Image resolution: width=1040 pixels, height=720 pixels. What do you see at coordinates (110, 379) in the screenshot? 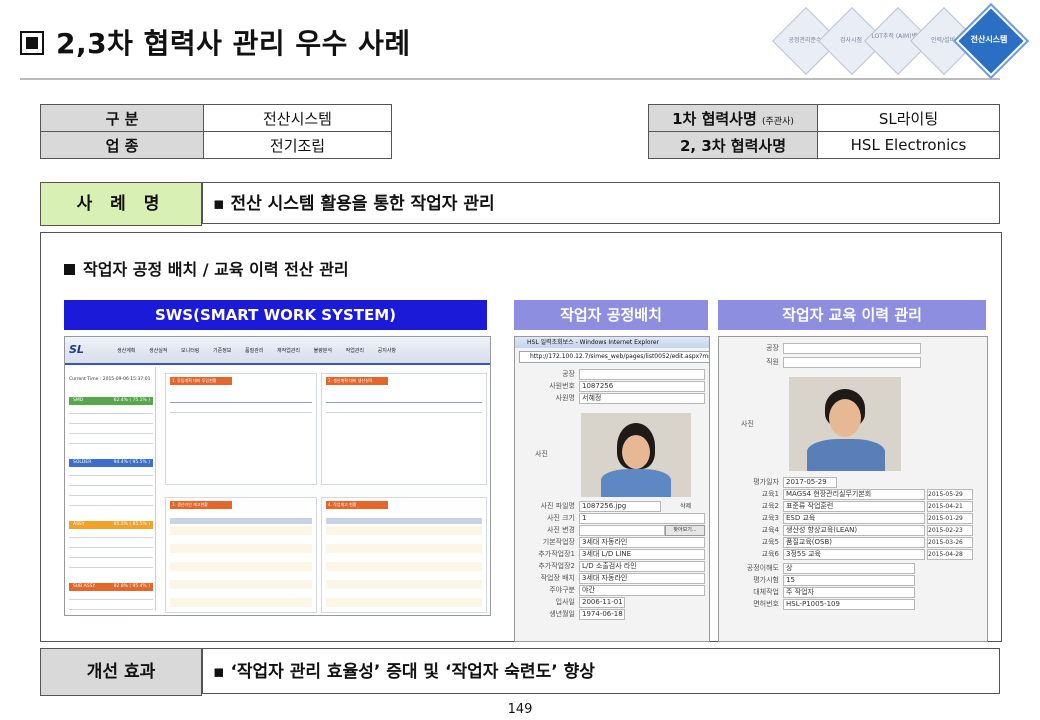
I see `sws-current-time: Current Time : 2015-09-06 15:37:01` at bounding box center [110, 379].